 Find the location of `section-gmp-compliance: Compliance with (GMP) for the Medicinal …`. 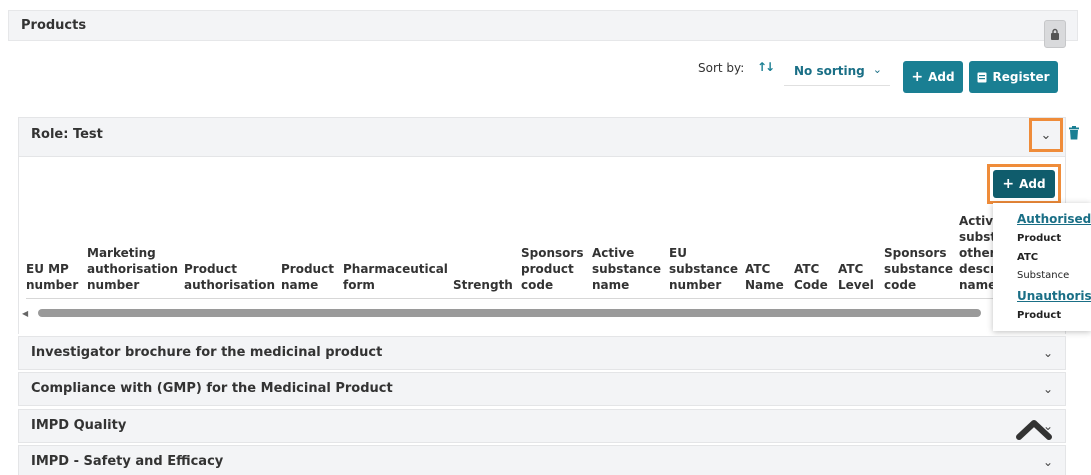

section-gmp-compliance: Compliance with (GMP) for the Medicinal … is located at coordinates (542, 389).